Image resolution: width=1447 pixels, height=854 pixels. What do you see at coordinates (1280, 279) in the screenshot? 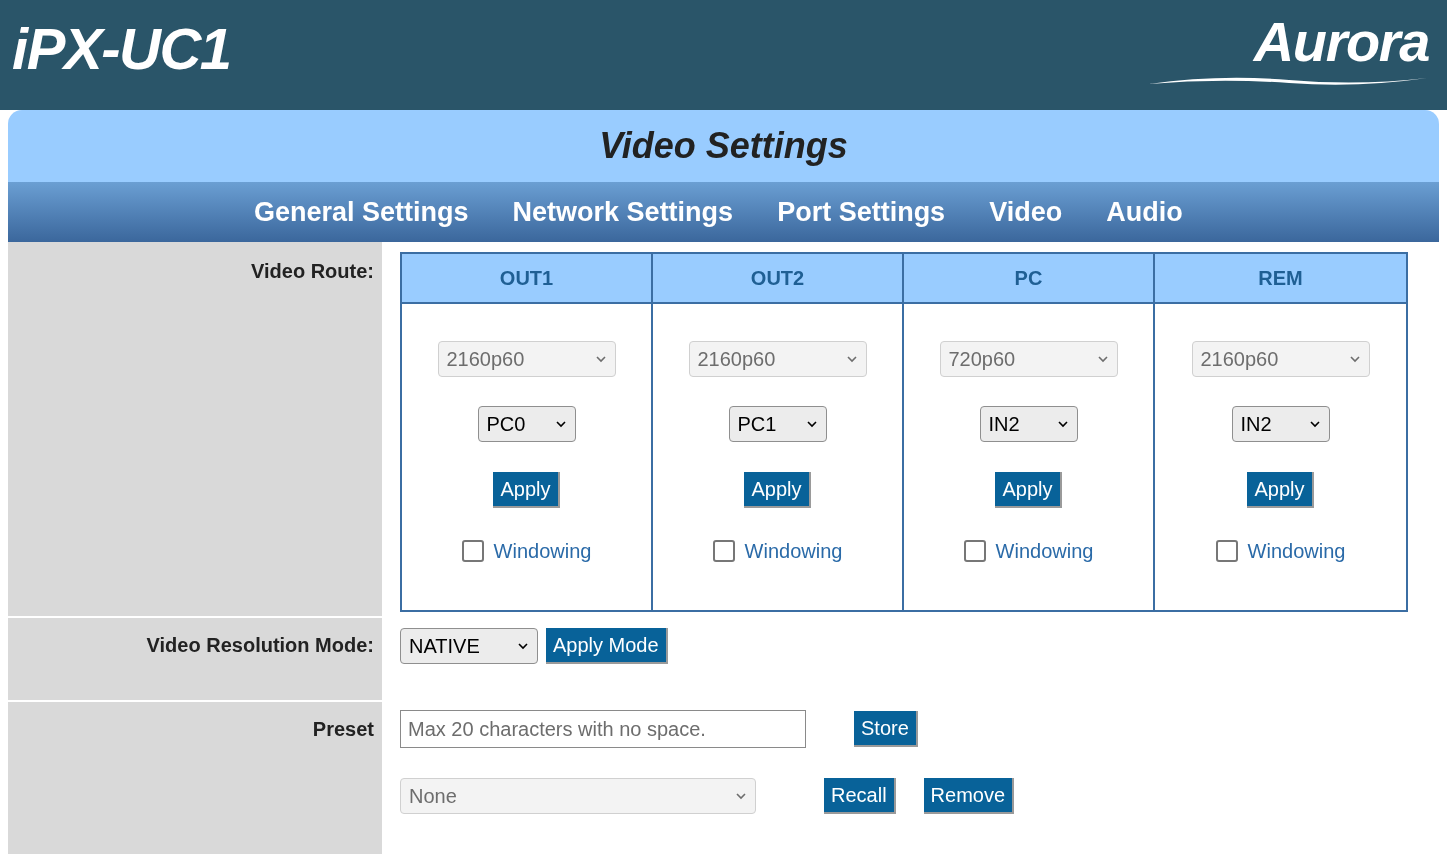
I see `column-header: REM` at bounding box center [1280, 279].